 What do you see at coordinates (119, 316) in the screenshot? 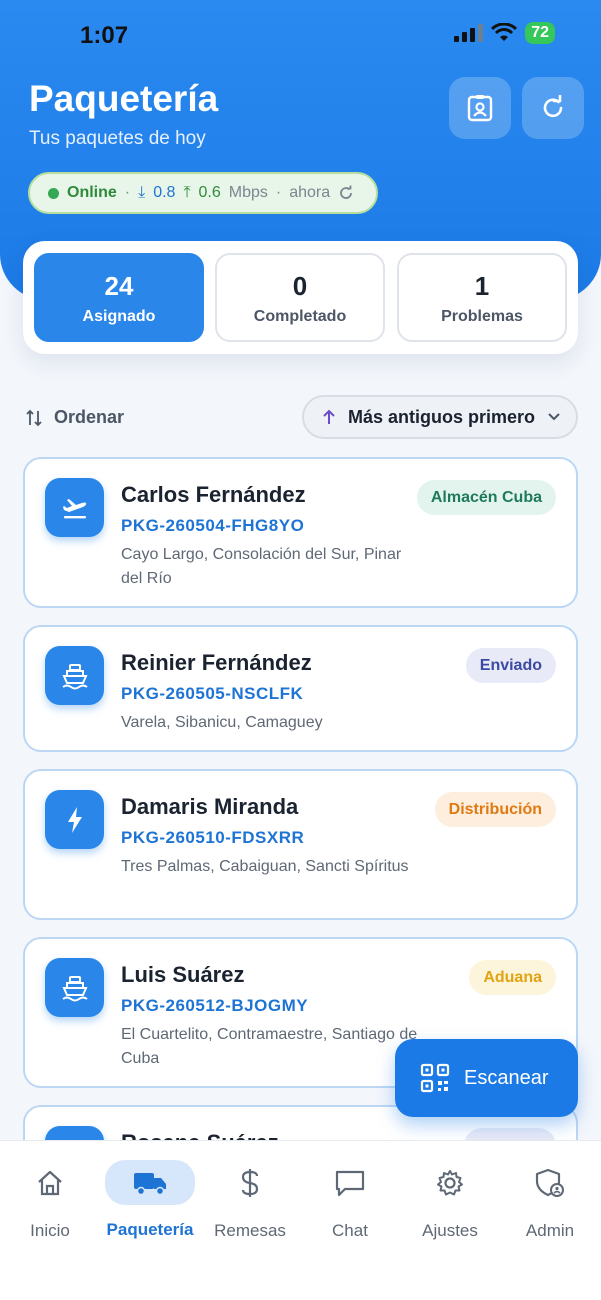
I see `stat-label: Asignado` at bounding box center [119, 316].